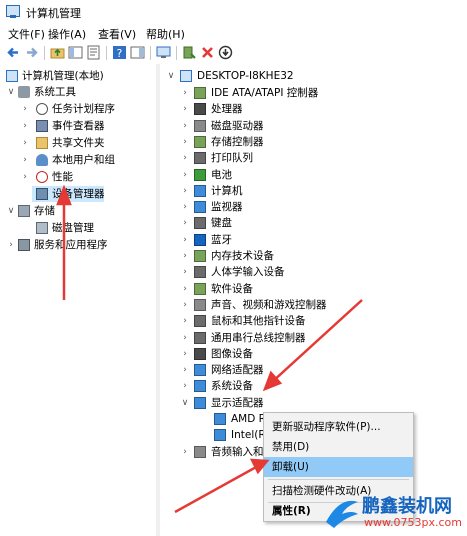  I want to click on window-title: 计算机管理, so click(53, 13).